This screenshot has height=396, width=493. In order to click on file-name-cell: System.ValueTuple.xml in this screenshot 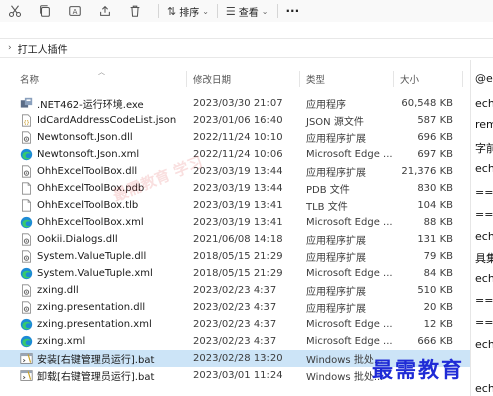, I will do `click(86, 273)`.